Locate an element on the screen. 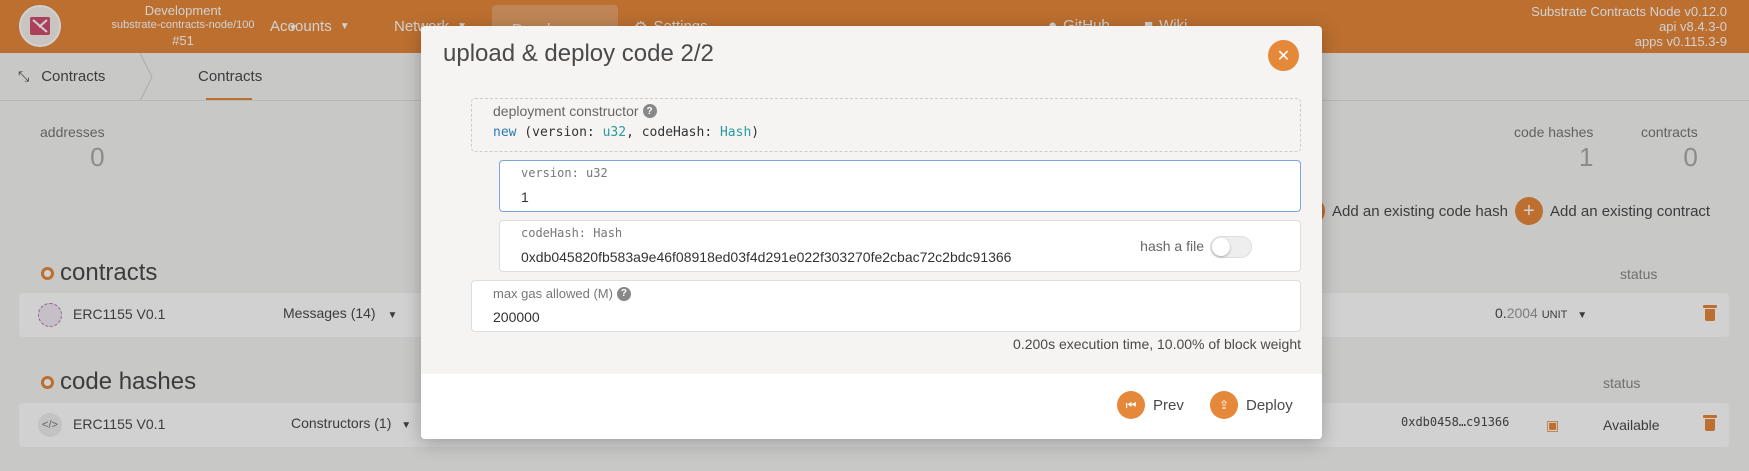  constructor-label: deployment constructor ? is located at coordinates (575, 111).